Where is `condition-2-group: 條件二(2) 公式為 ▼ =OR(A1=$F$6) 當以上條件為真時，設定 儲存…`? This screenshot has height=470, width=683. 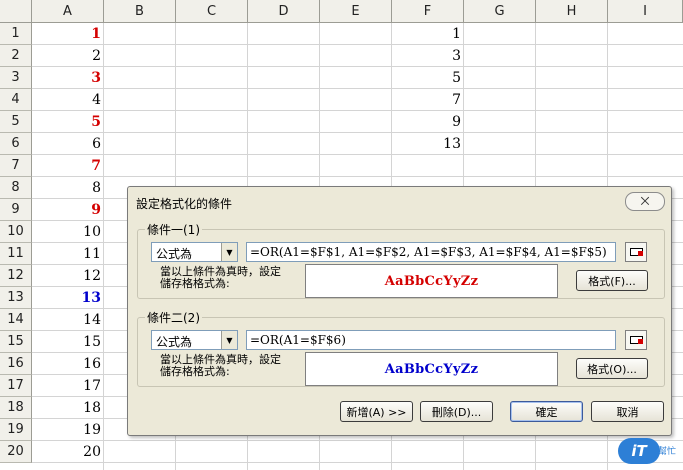
condition-2-group: 條件二(2) 公式為 ▼ =OR(A1=$F$6) 當以上條件為真時，設定 儲存… is located at coordinates (401, 348).